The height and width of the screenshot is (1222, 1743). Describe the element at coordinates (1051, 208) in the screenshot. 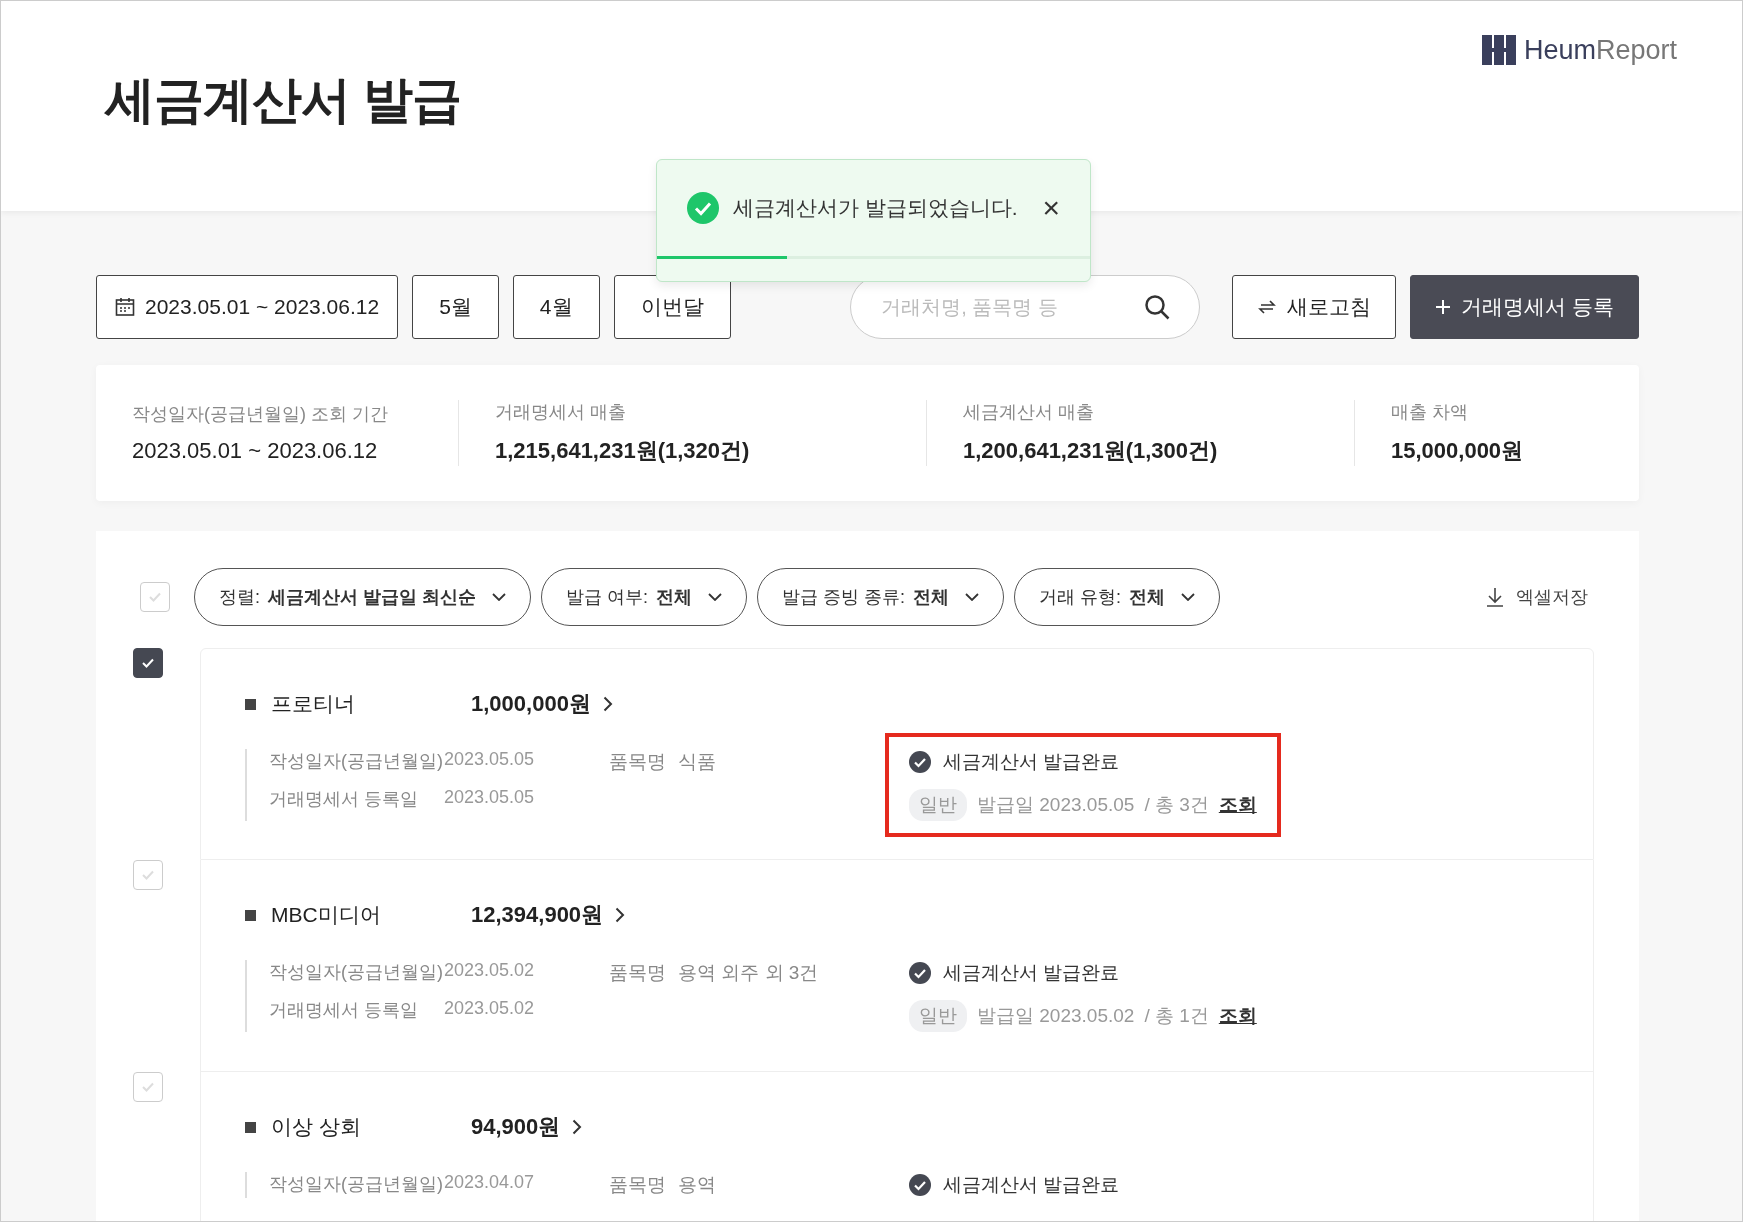

I see `close-button: ×` at that location.